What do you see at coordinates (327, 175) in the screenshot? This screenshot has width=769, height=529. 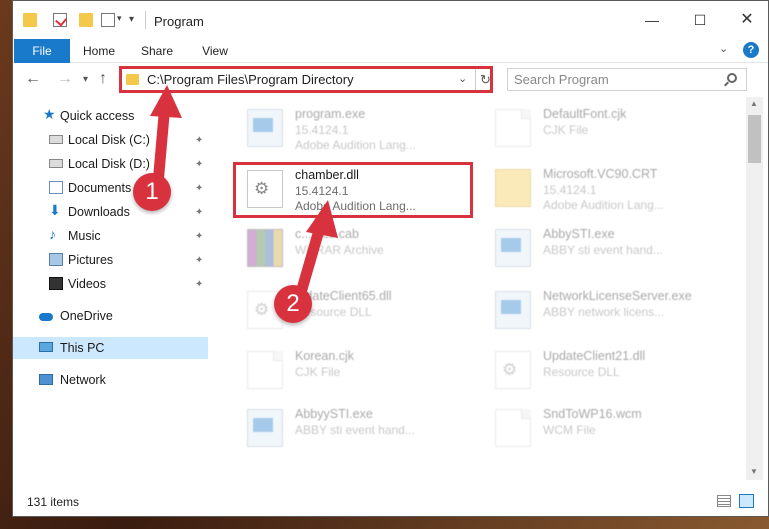 I see `file-name: chamber.dll` at bounding box center [327, 175].